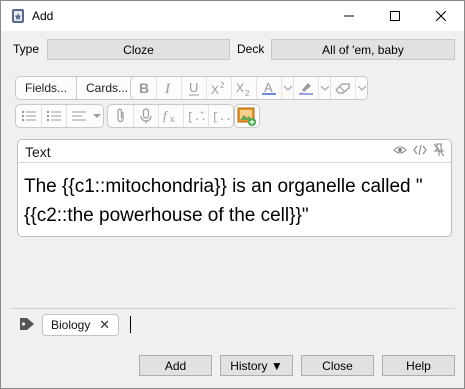  I want to click on field-icons, so click(419, 150).